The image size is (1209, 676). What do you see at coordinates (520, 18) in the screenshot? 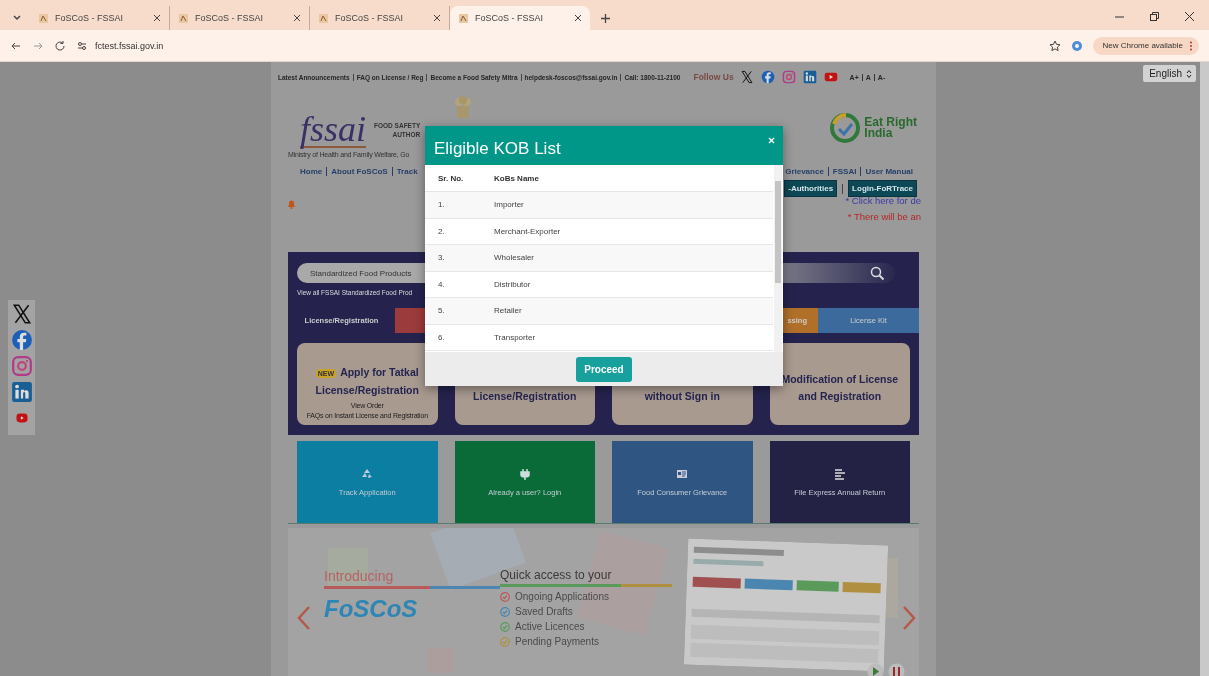
I see `browser-tab: FoSCoS - FSSAI` at bounding box center [520, 18].